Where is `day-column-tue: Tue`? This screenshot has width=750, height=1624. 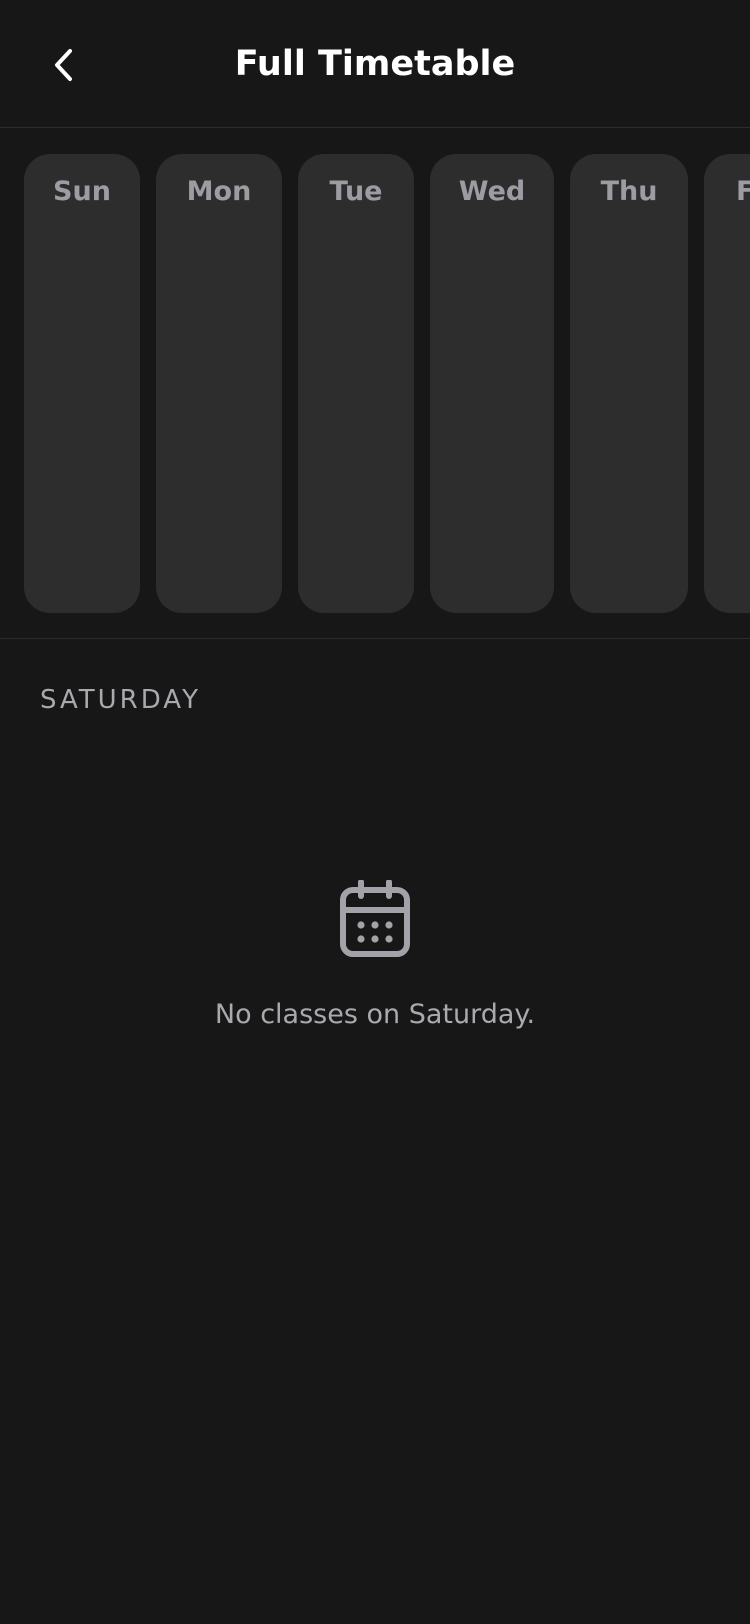
day-column-tue: Tue is located at coordinates (356, 383).